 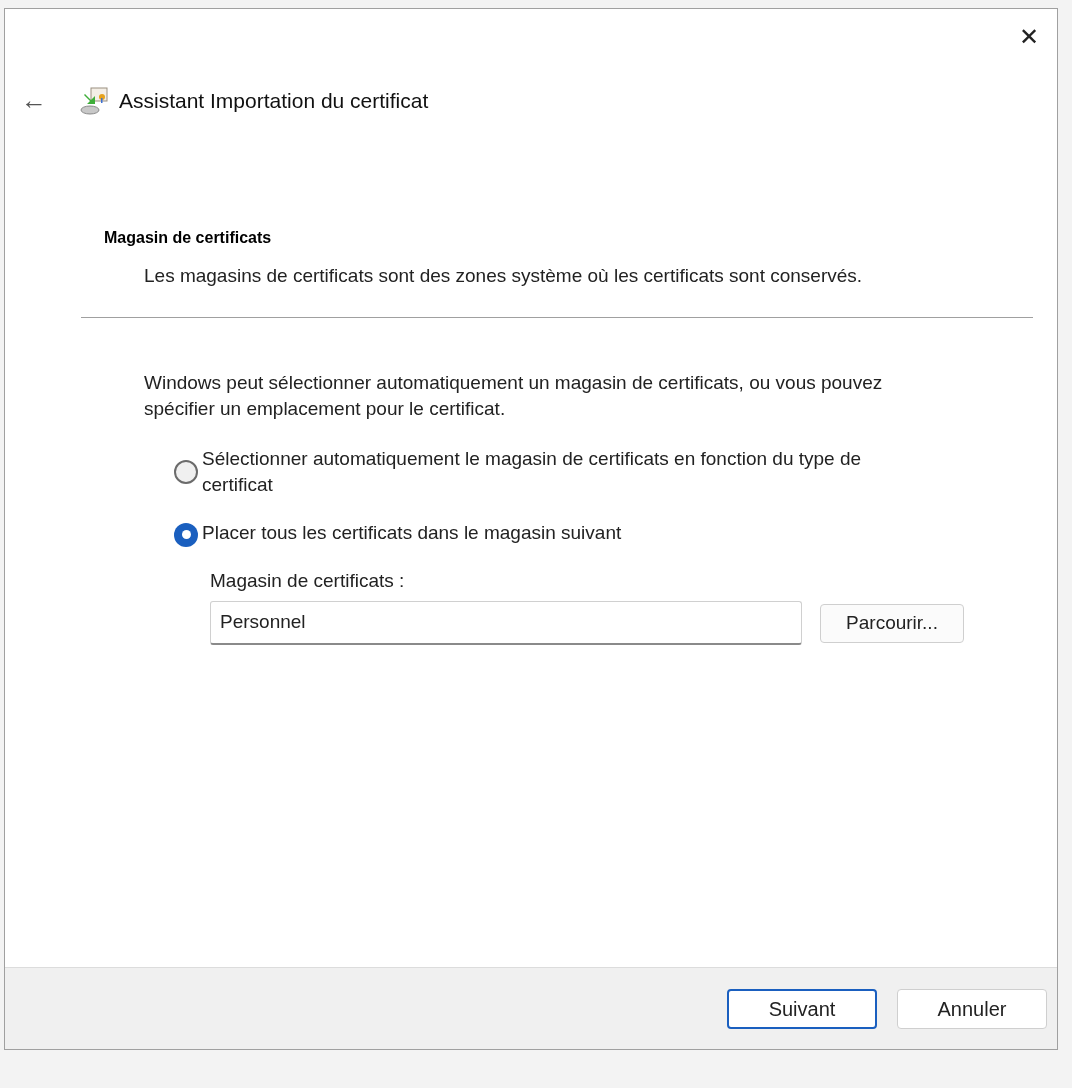 I want to click on section-title: Magasin de certificats, so click(x=188, y=238).